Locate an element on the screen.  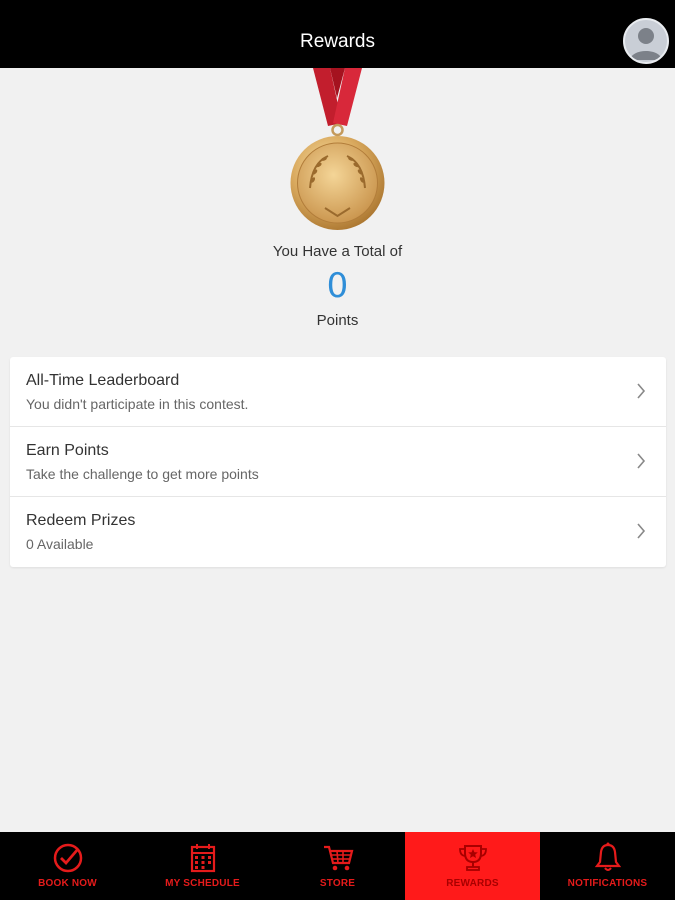
nav-store: STORE is located at coordinates (337, 866).